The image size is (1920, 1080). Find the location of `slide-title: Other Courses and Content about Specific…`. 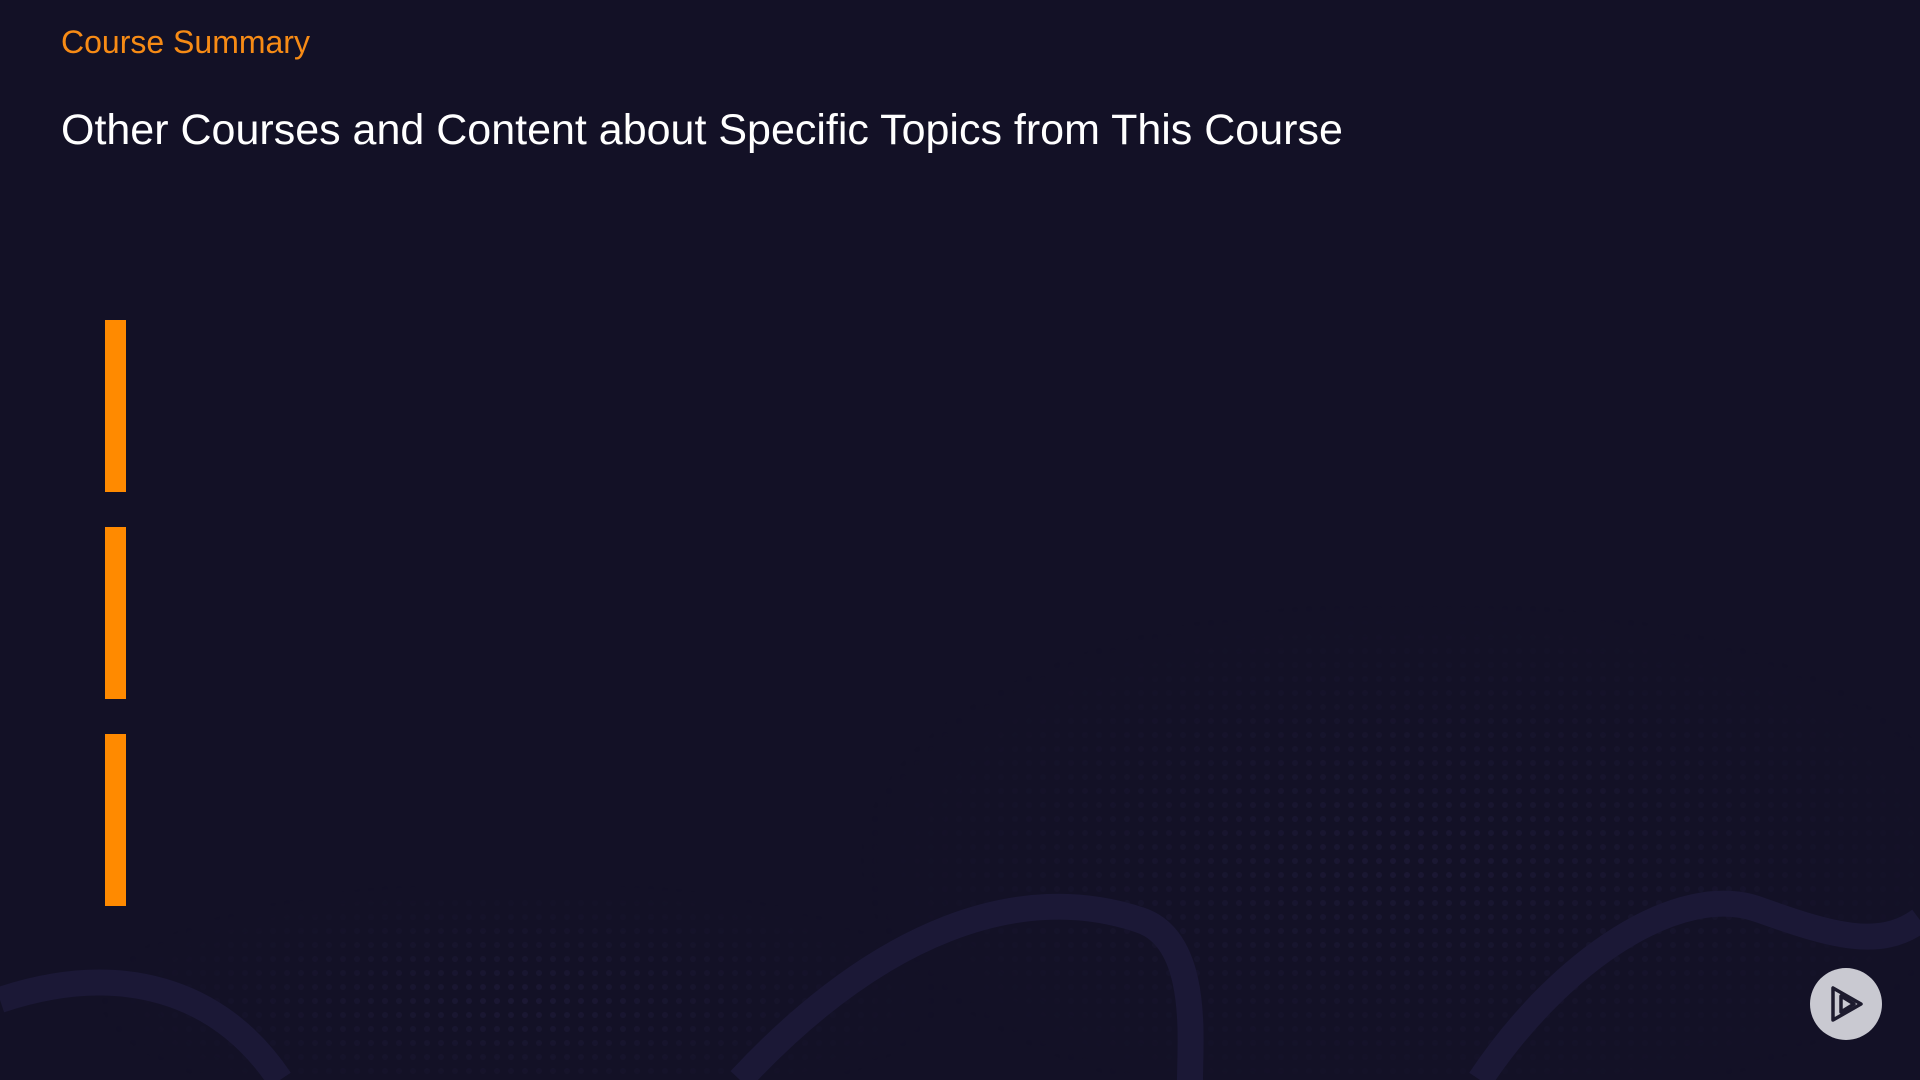

slide-title: Other Courses and Content about Specific… is located at coordinates (702, 130).